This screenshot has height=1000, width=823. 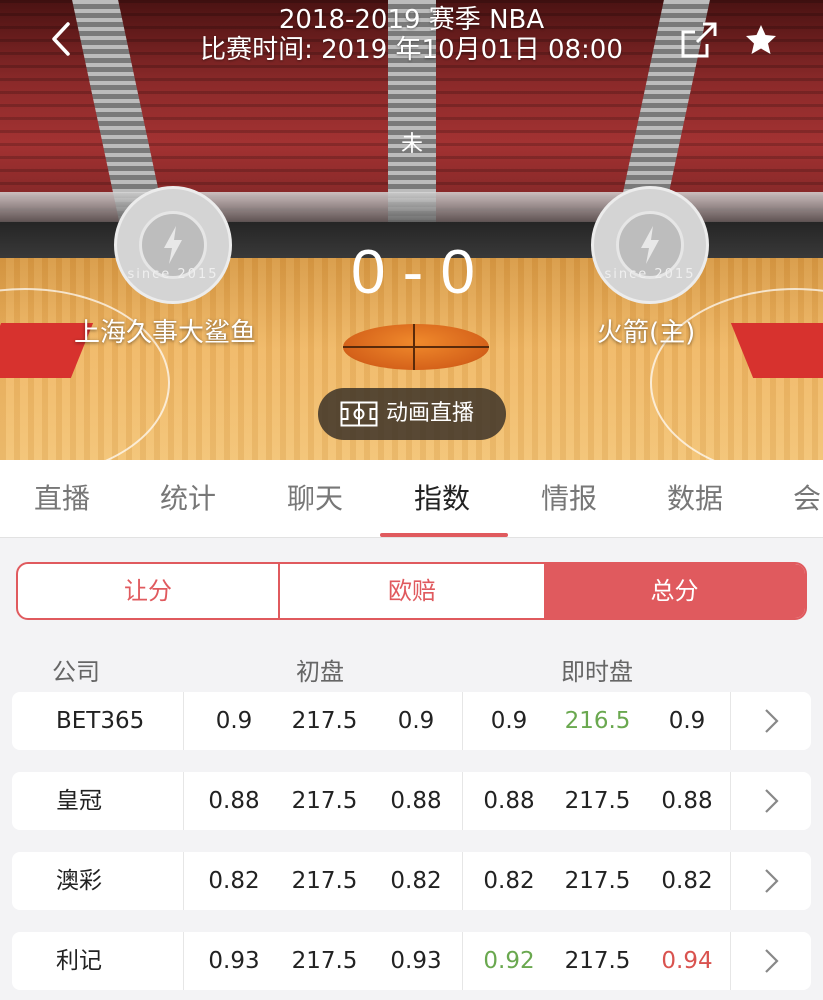 What do you see at coordinates (411, 499) in the screenshot?
I see `tab-bar: 直播 统计 聊天 指数 情报 数据 会` at bounding box center [411, 499].